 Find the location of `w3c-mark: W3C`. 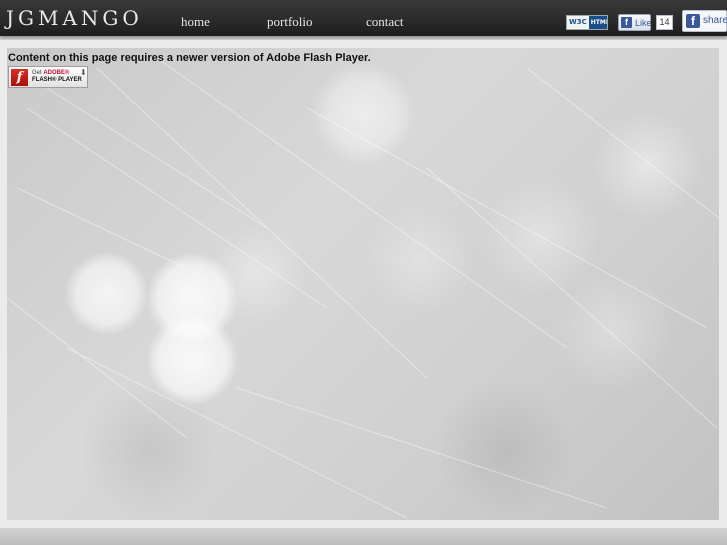

w3c-mark: W3C is located at coordinates (578, 22).